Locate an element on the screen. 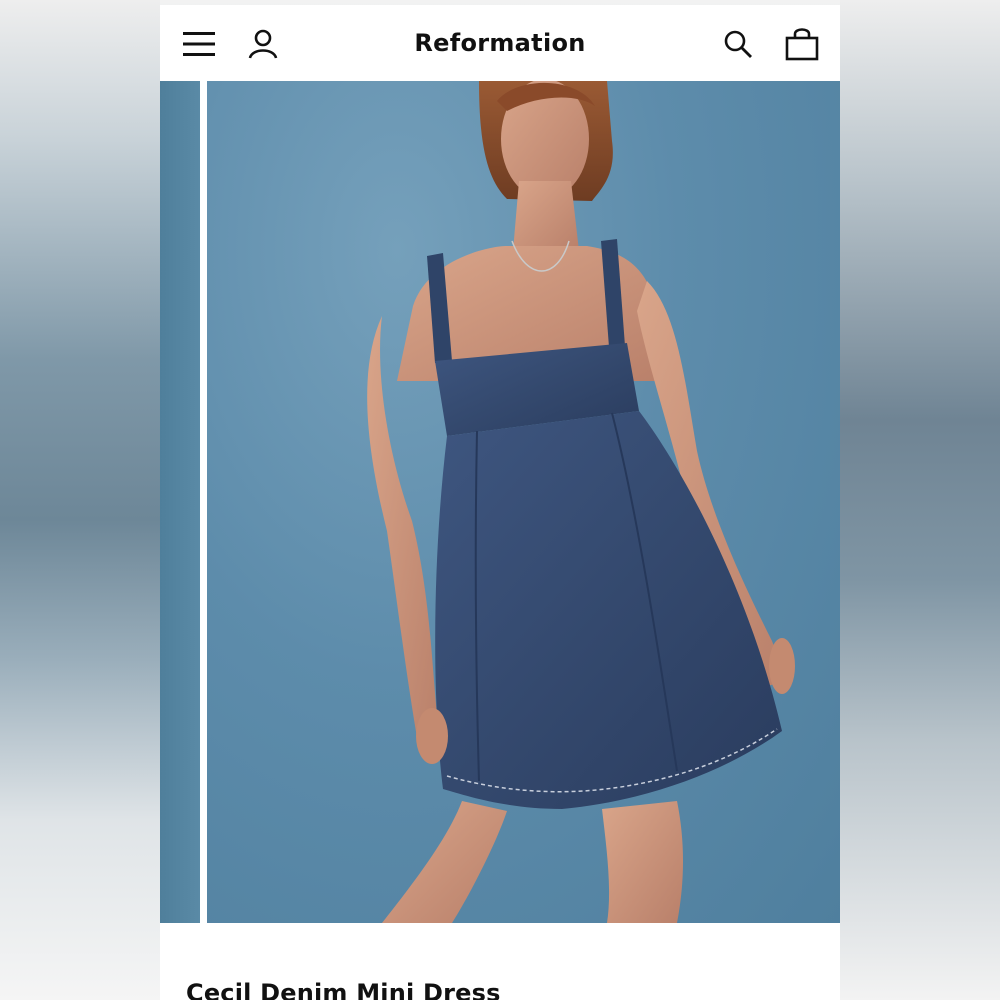 This screenshot has width=1000, height=1000. shopping-bag-icon is located at coordinates (802, 44).